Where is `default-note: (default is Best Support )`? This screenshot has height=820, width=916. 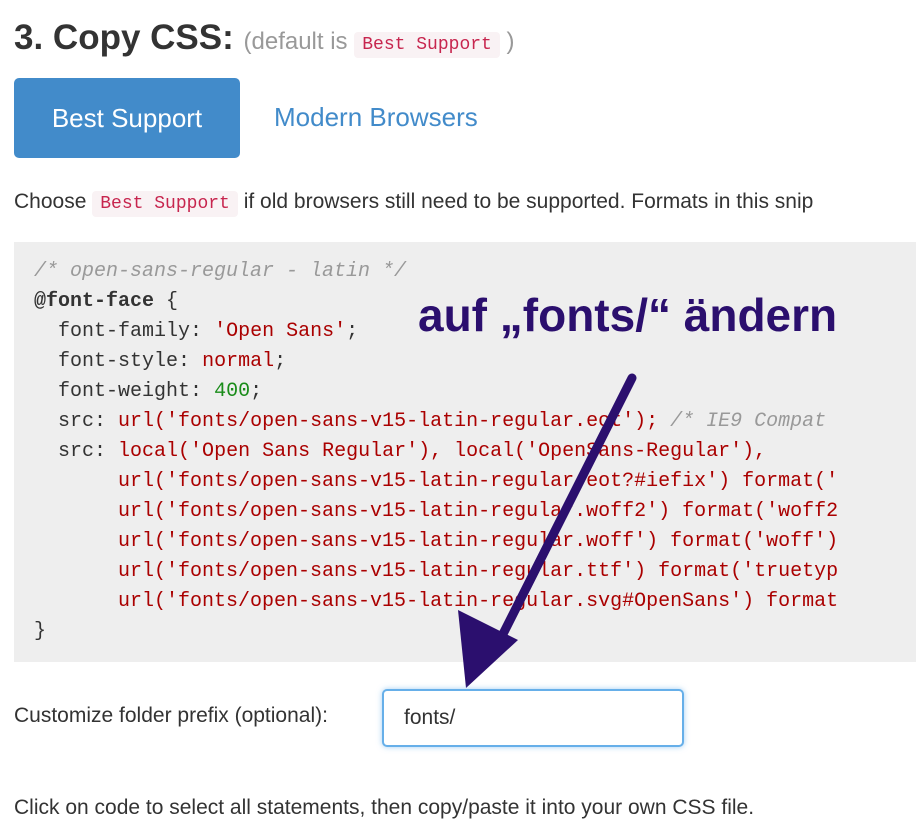 default-note: (default is Best Support ) is located at coordinates (379, 43).